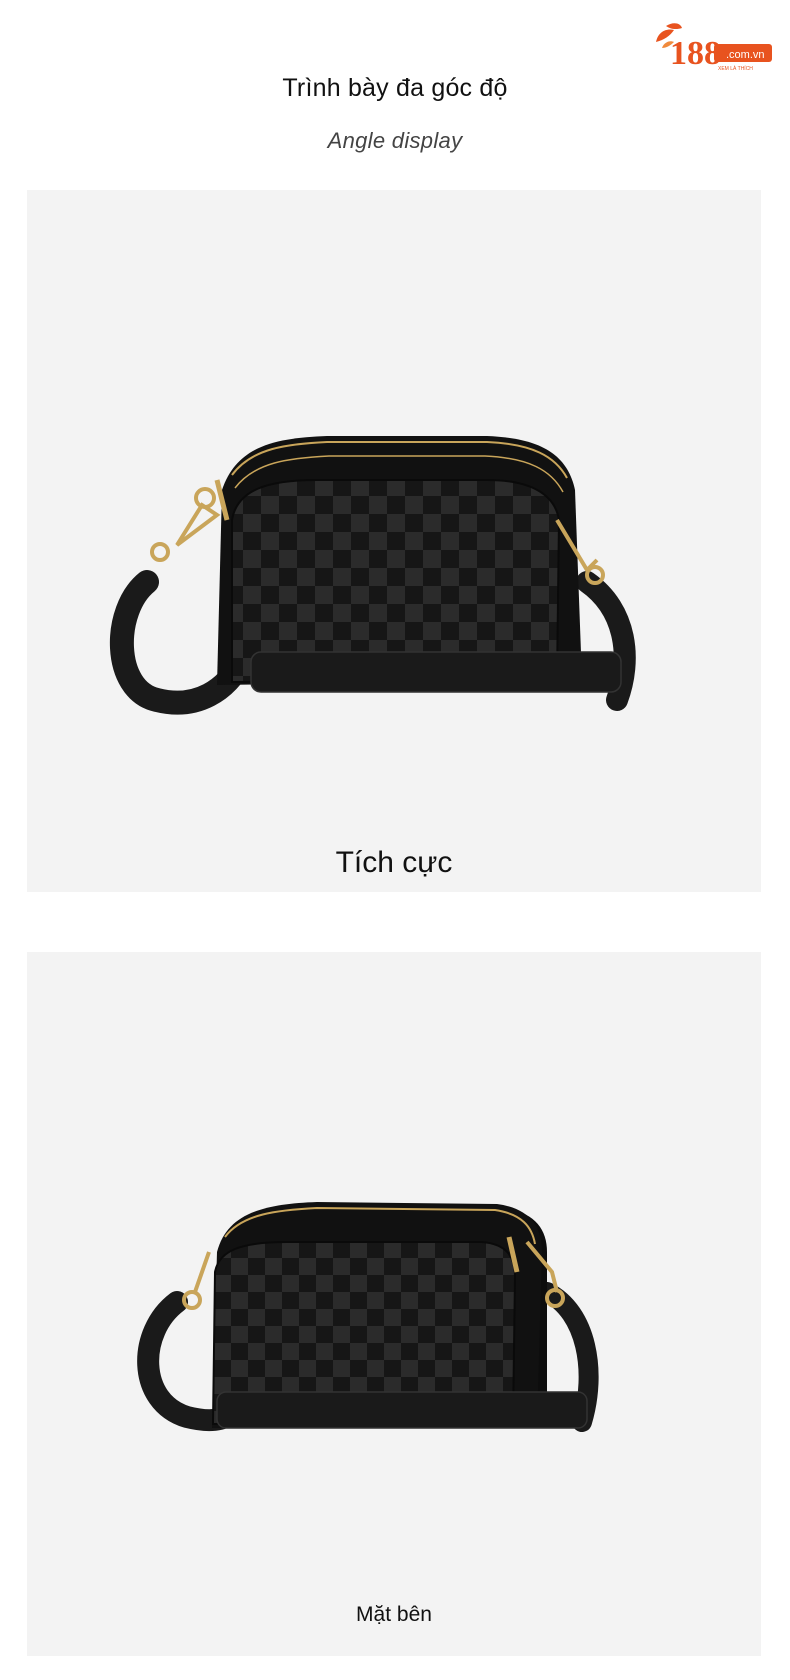 The width and height of the screenshot is (790, 1680). What do you see at coordinates (368, 1317) in the screenshot?
I see `bag-side-image` at bounding box center [368, 1317].